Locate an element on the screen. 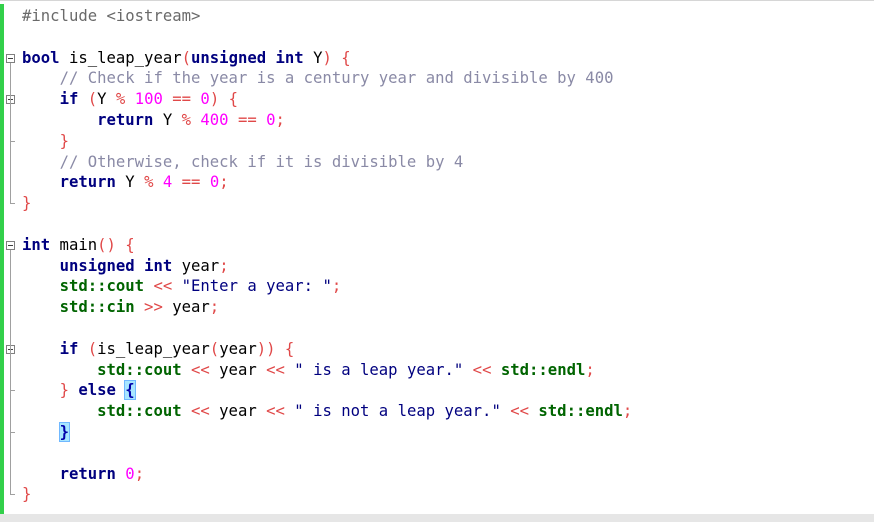 The width and height of the screenshot is (874, 522). code-line: return 0; is located at coordinates (83, 474).